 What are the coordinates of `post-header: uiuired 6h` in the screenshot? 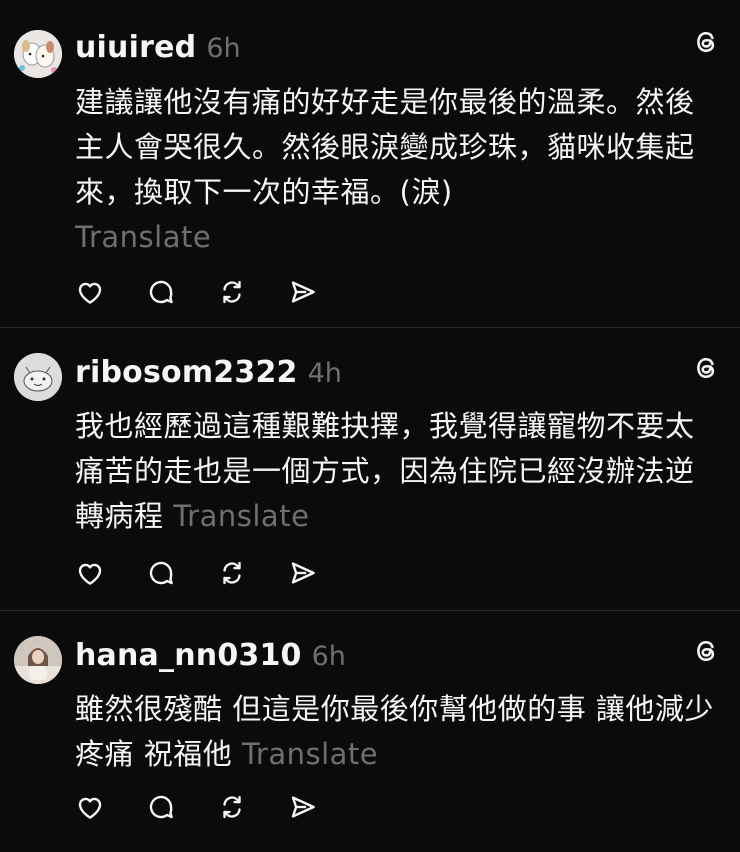 It's located at (158, 47).